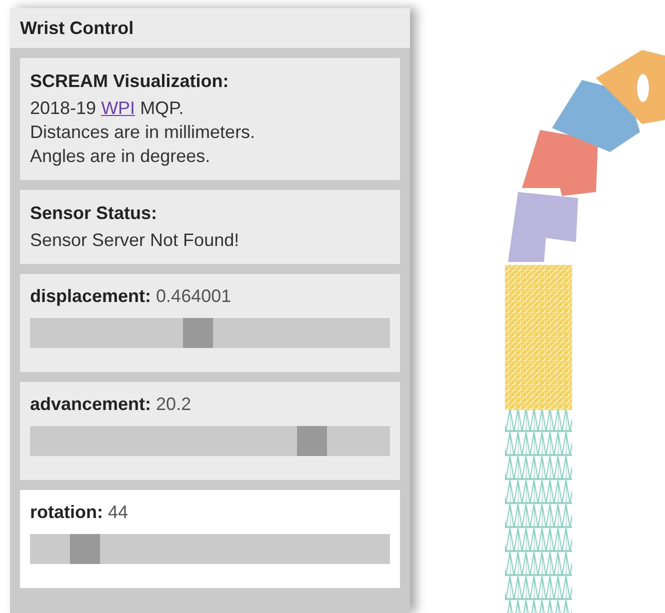 The height and width of the screenshot is (613, 665). Describe the element at coordinates (94, 213) in the screenshot. I see `card-heading: Sensor Status:` at that location.